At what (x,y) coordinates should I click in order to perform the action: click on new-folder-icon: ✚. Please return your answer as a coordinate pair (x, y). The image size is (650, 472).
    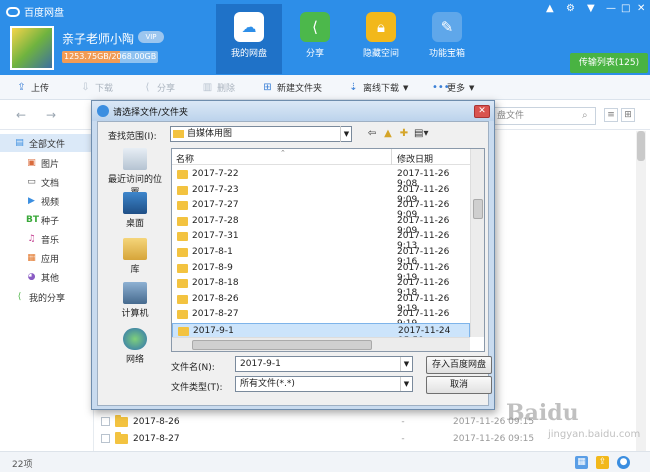
    Looking at the image, I should click on (404, 134).